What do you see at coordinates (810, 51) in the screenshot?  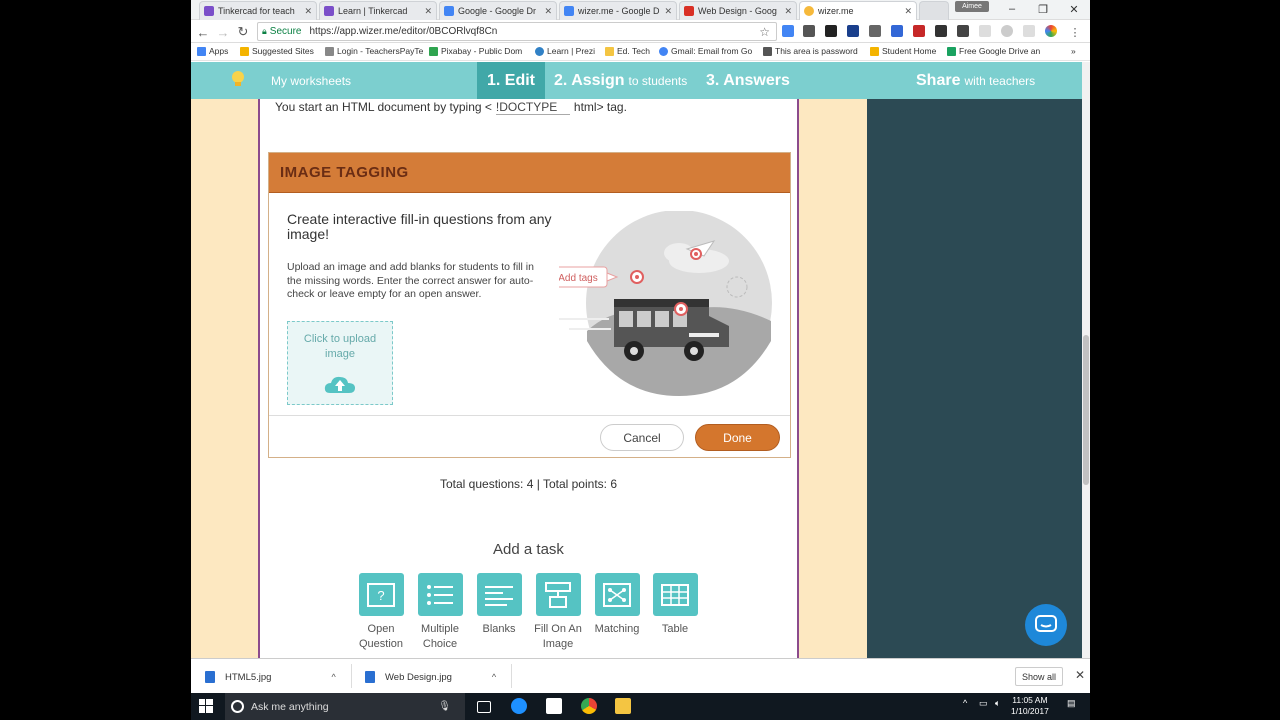 I see `bookmark-password: This area is password` at bounding box center [810, 51].